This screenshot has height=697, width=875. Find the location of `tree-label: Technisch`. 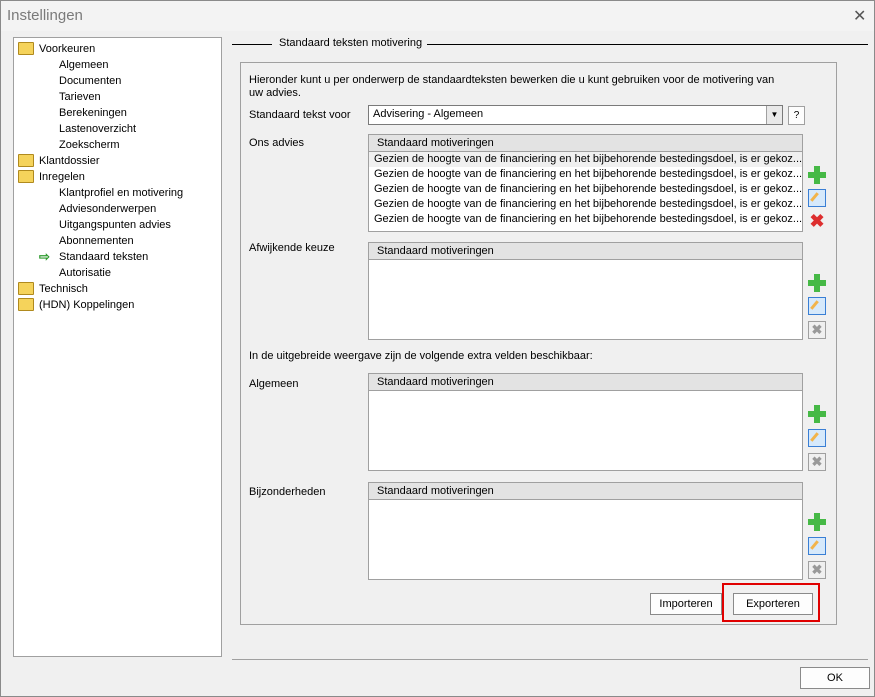

tree-label: Technisch is located at coordinates (63, 289).